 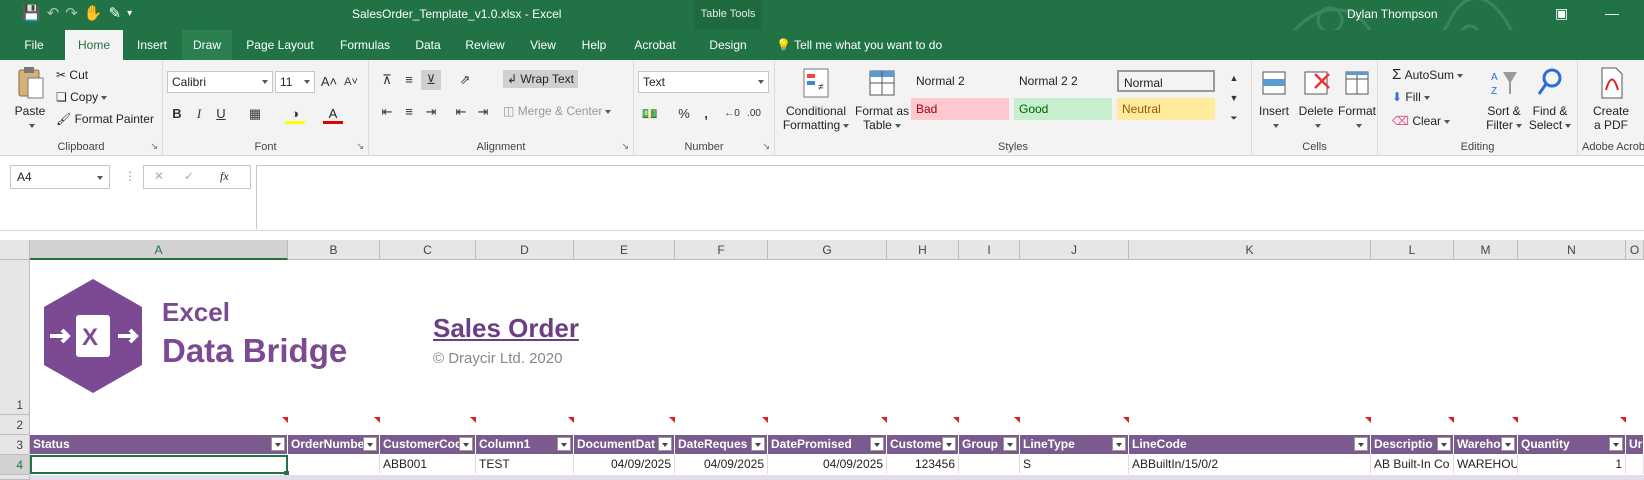 What do you see at coordinates (1411, 97) in the screenshot?
I see `fill-button: ⬇ Fill` at bounding box center [1411, 97].